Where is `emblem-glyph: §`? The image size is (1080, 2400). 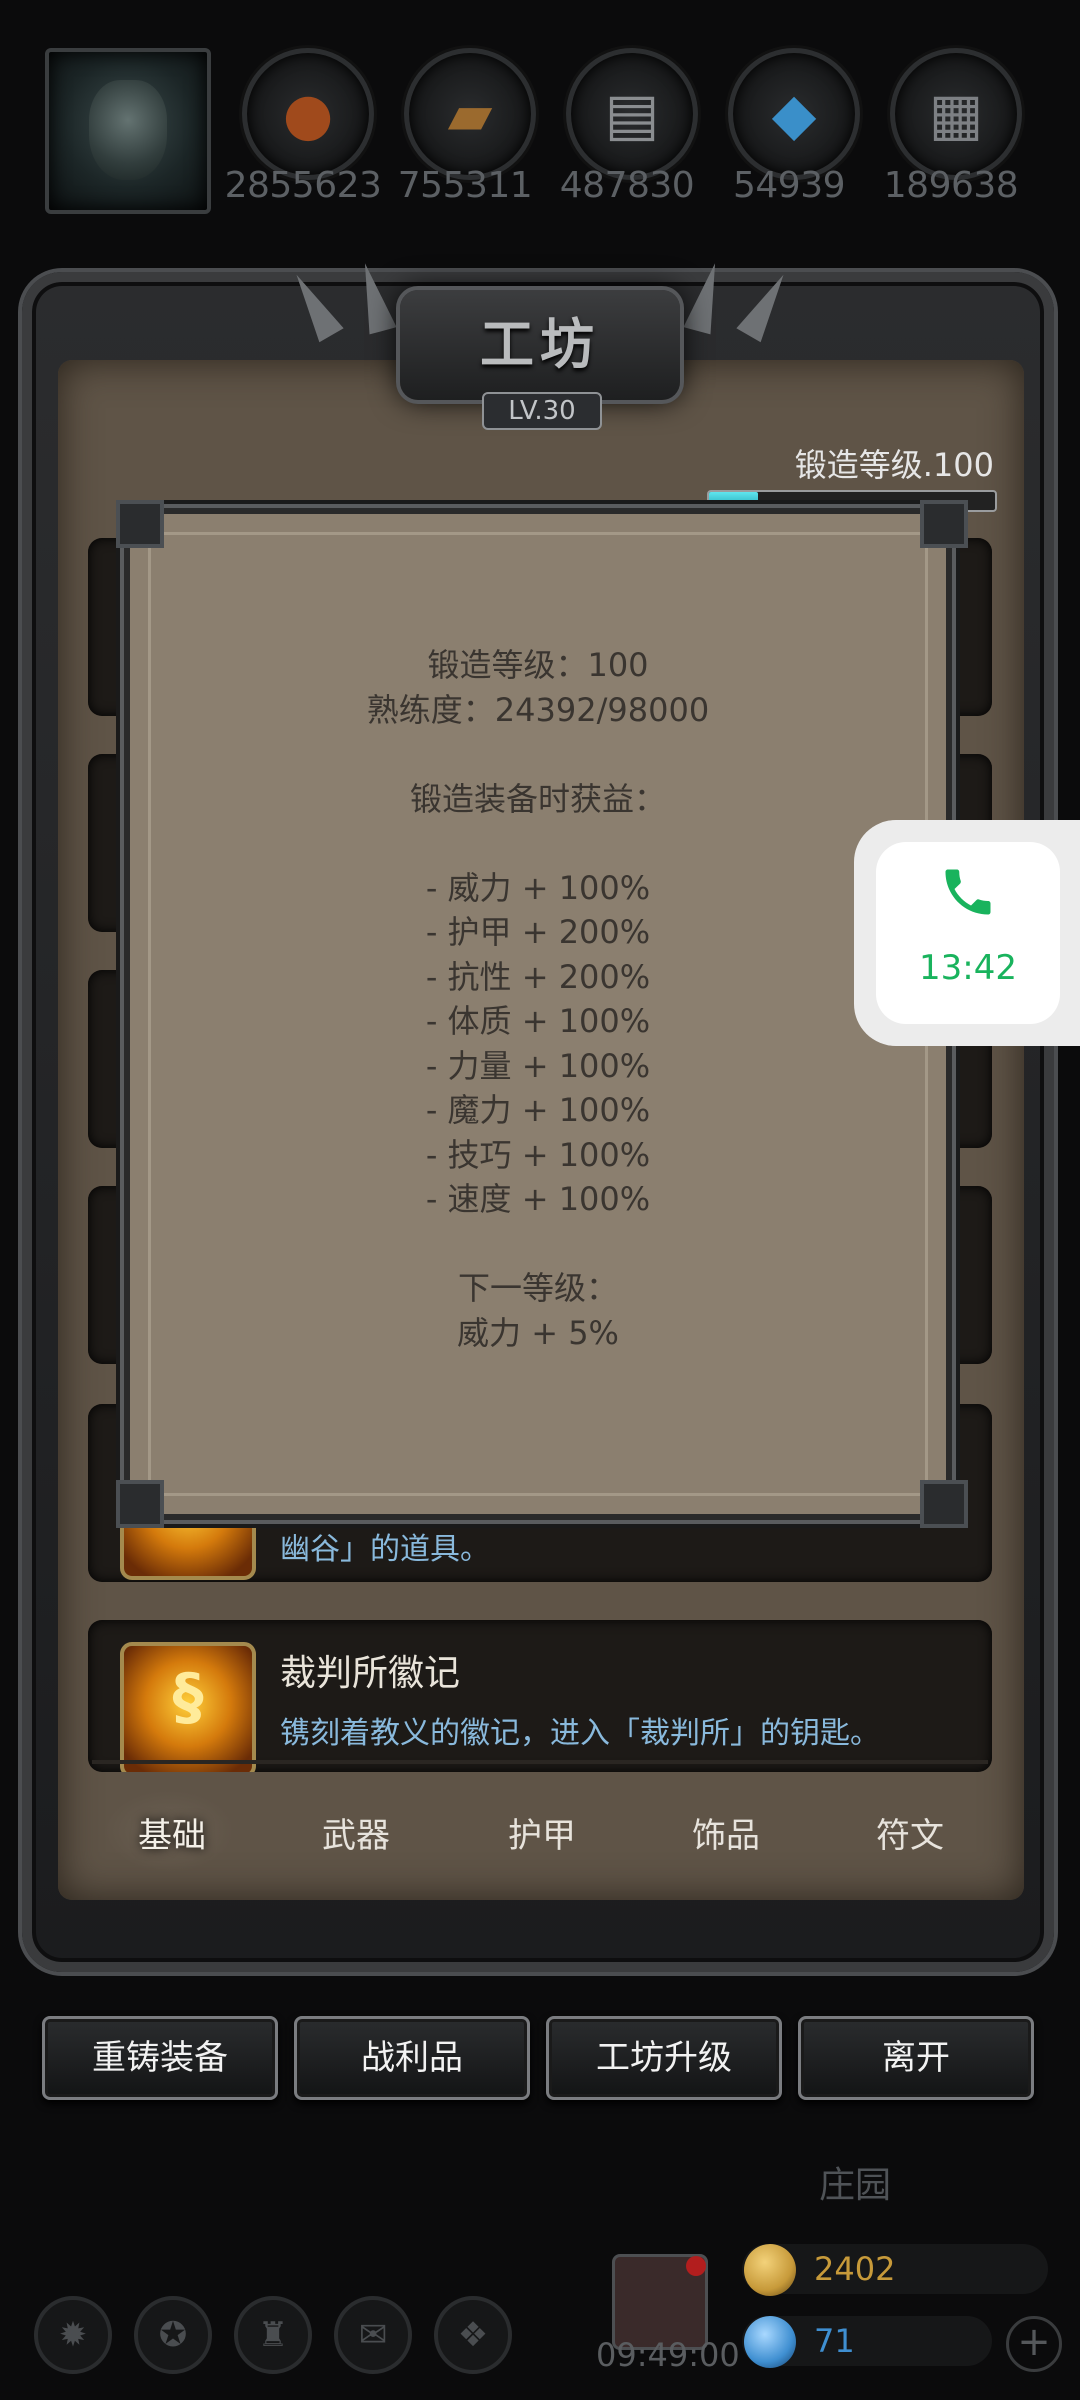 emblem-glyph: § is located at coordinates (188, 1696).